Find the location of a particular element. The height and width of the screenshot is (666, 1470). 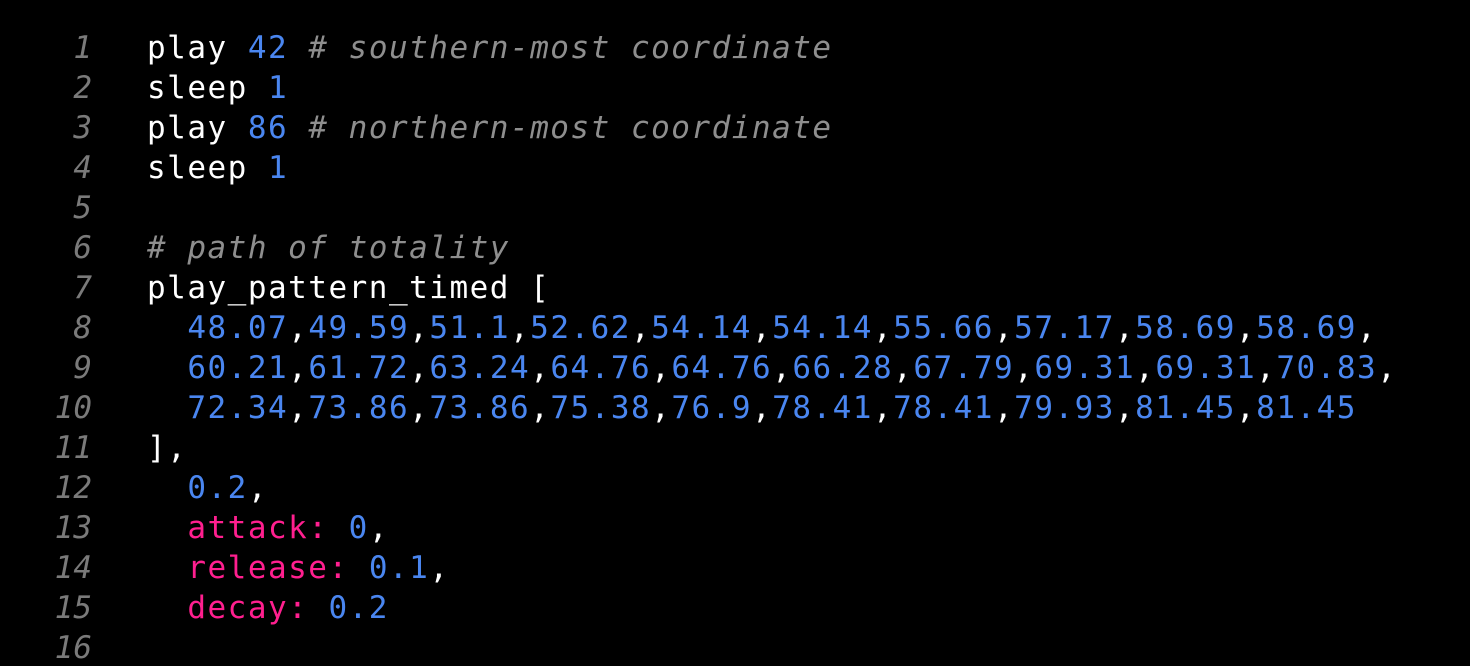

line-number: 4 is located at coordinates (82, 168).